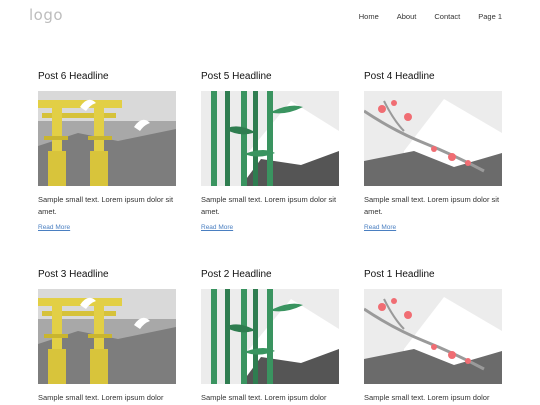  I want to click on post-headline: Post 2 Headline, so click(270, 275).